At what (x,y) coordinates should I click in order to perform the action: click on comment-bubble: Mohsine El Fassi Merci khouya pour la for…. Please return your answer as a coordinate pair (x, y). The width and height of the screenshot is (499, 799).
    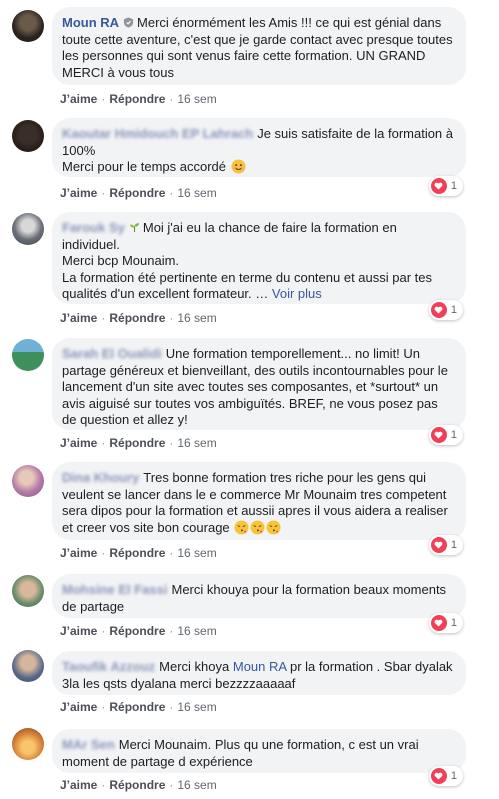
    Looking at the image, I should click on (259, 596).